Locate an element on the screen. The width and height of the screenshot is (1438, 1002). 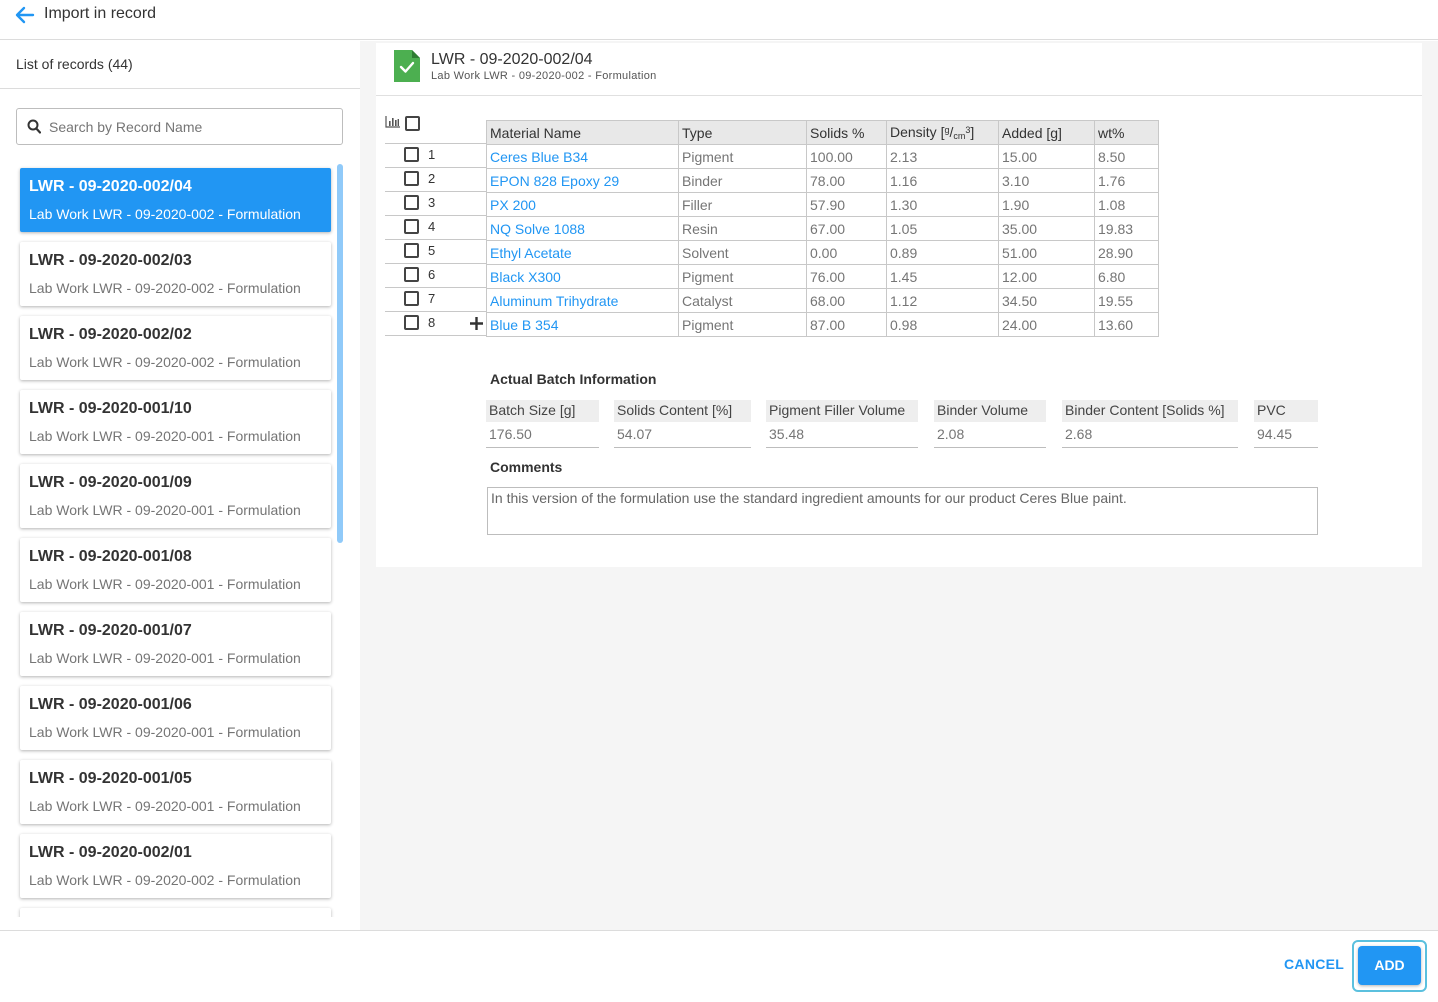
cancel-button: CANCEL is located at coordinates (1314, 964).